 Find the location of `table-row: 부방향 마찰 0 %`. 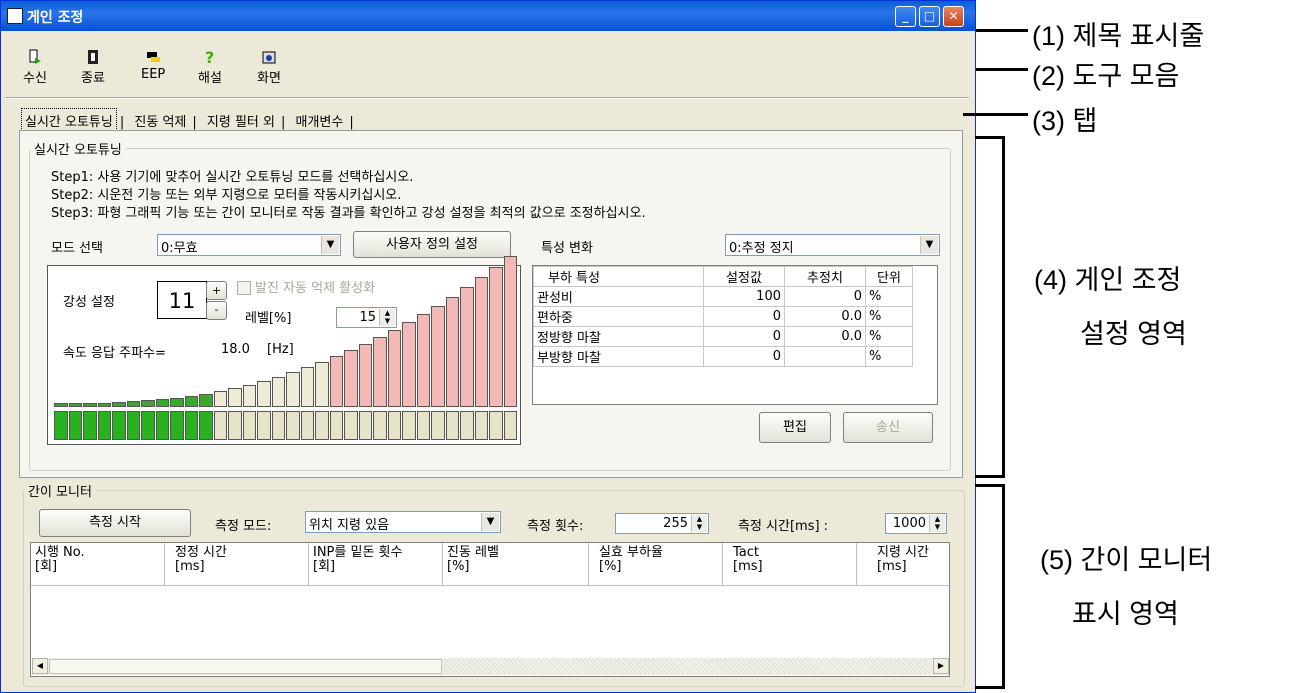

table-row: 부방향 마찰 0 % is located at coordinates (723, 356).